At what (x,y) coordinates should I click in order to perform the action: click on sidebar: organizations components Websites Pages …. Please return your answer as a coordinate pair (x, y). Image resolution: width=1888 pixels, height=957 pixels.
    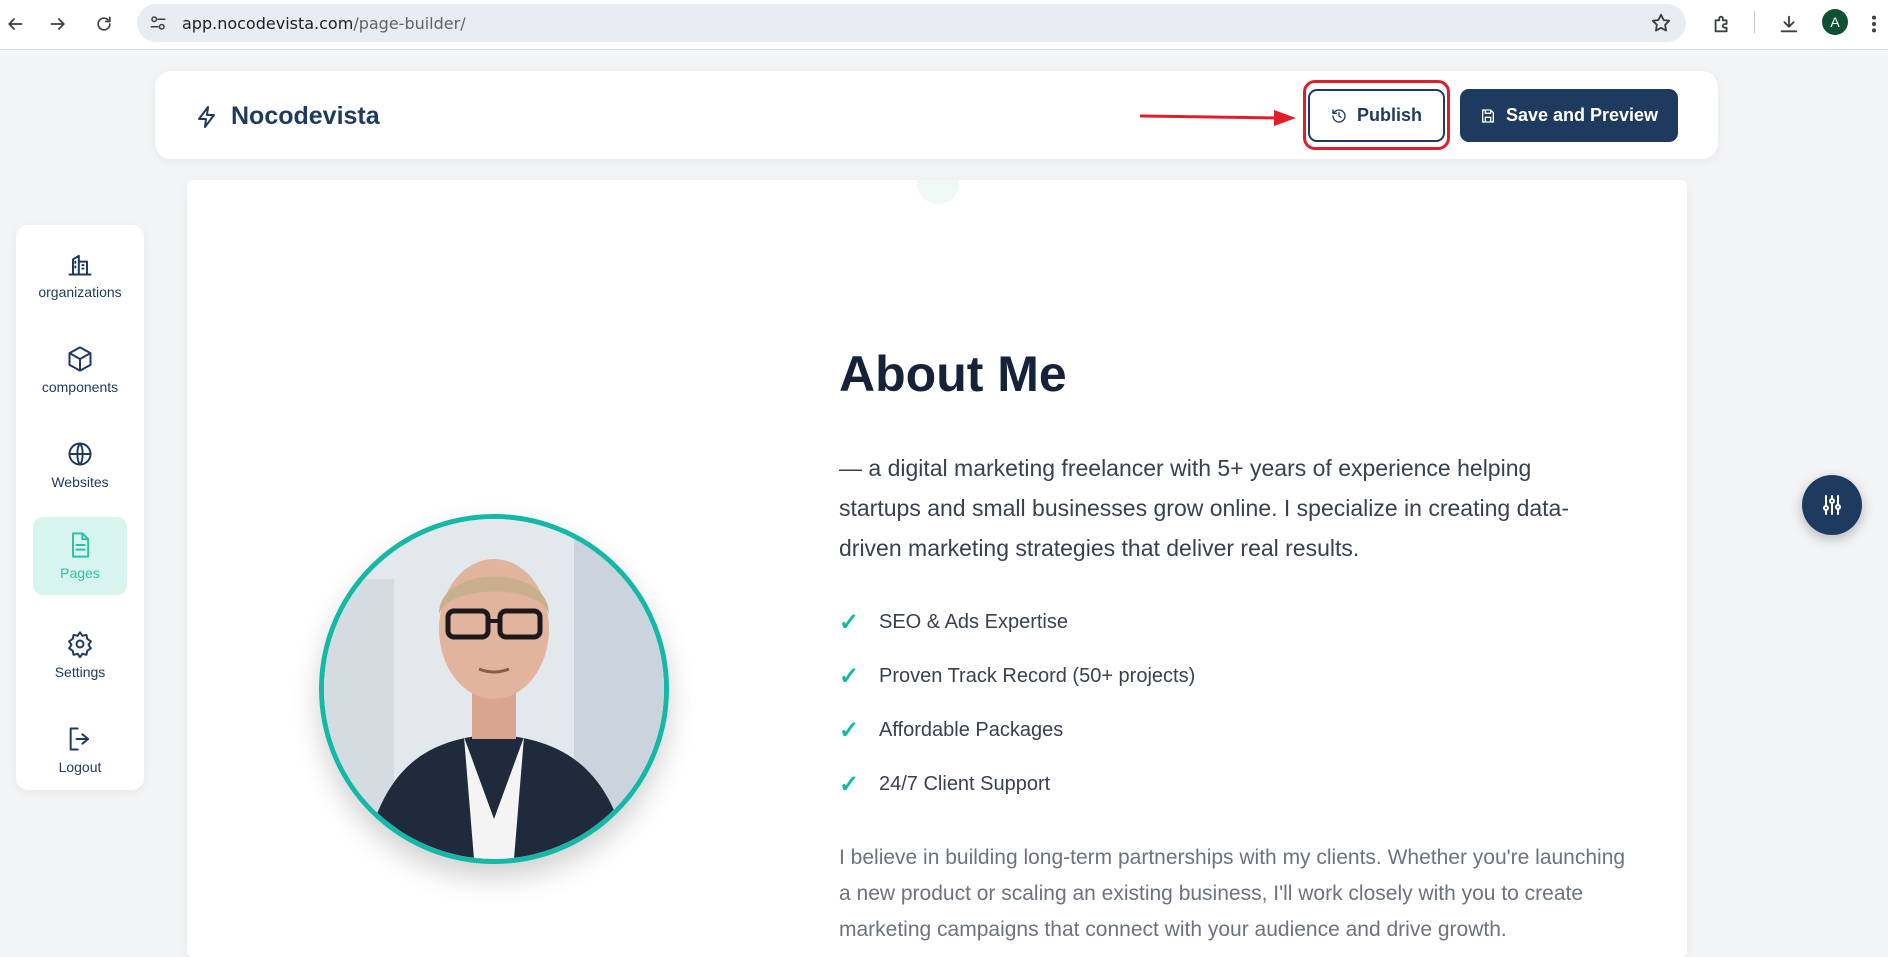
    Looking at the image, I should click on (80, 507).